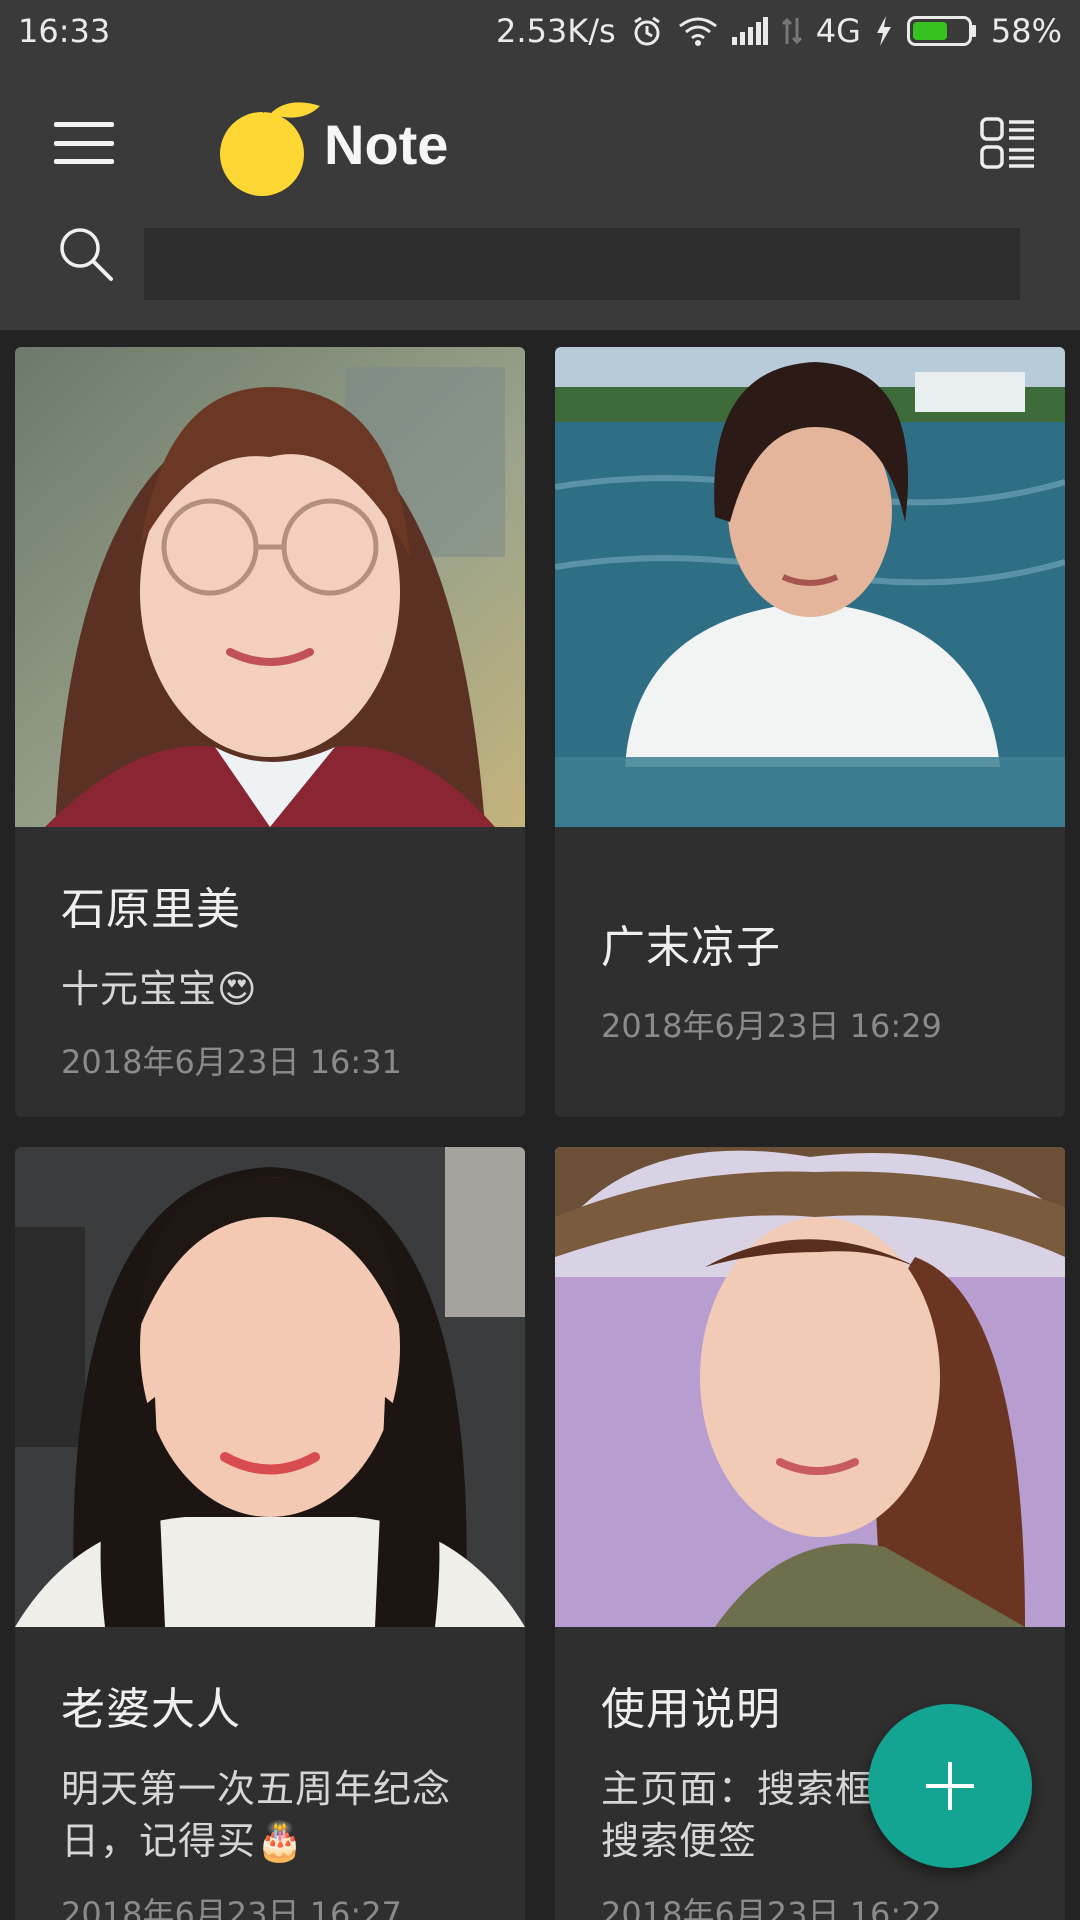  Describe the element at coordinates (771, 1907) in the screenshot. I see `note-date: 2018年6月23日 16:22` at that location.